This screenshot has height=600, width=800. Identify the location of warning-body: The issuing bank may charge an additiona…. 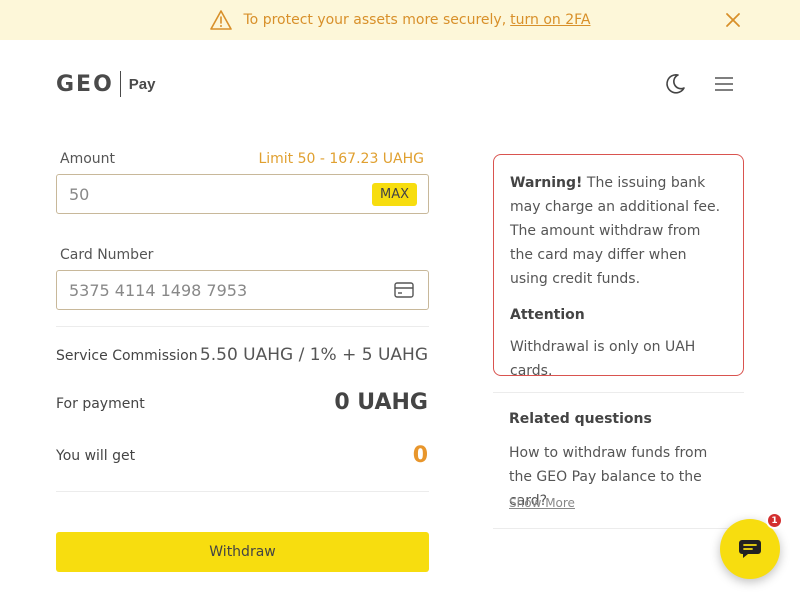
(615, 231).